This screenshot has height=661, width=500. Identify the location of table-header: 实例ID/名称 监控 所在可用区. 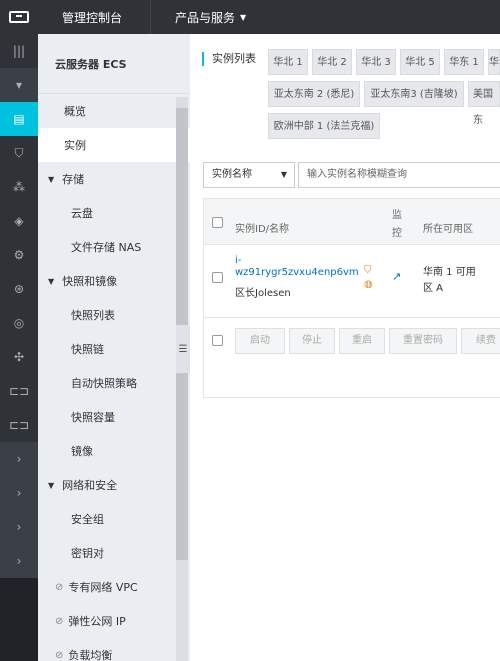
(352, 222).